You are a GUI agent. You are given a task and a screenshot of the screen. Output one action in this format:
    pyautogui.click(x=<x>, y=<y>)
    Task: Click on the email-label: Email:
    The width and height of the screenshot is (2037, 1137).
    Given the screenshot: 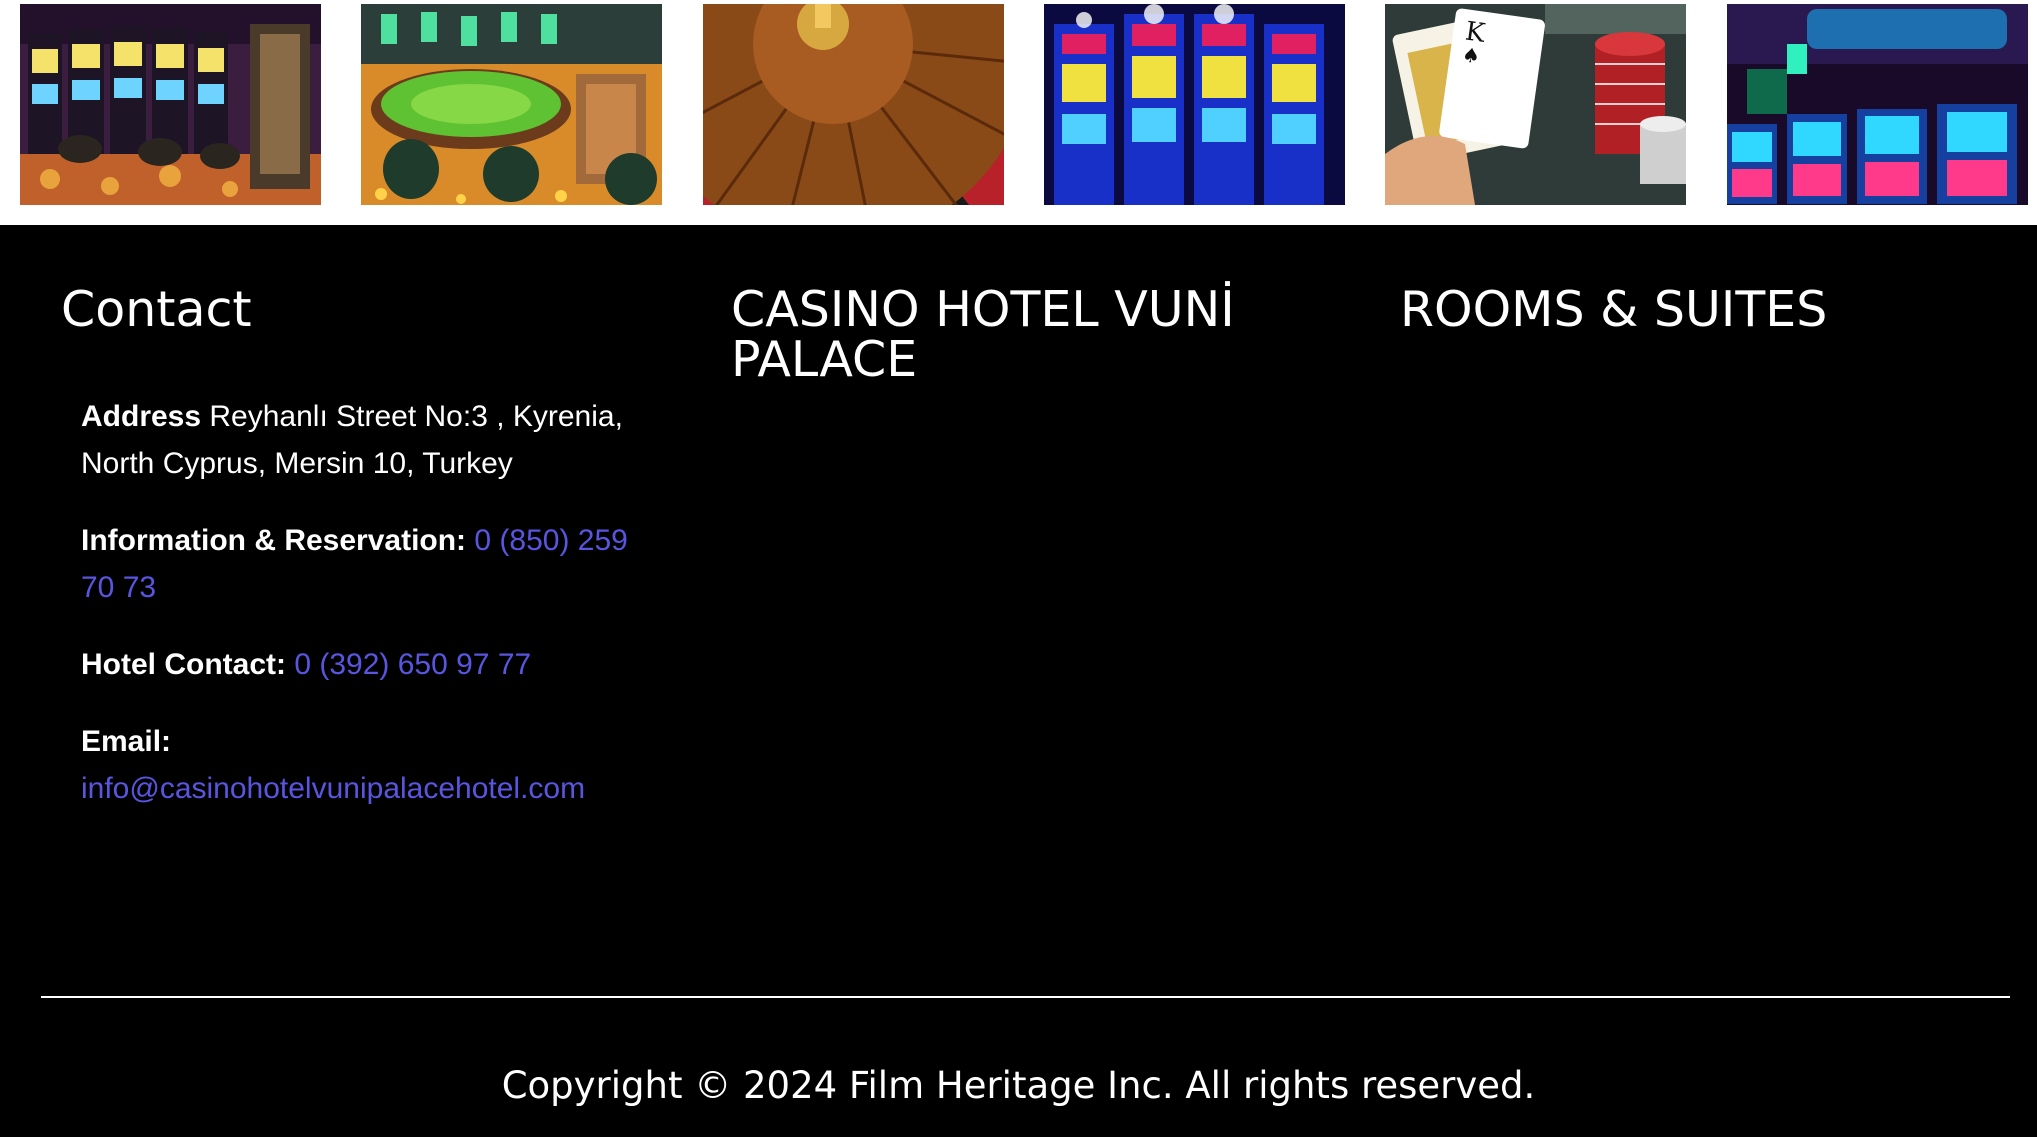 What is the action you would take?
    pyautogui.click(x=126, y=741)
    